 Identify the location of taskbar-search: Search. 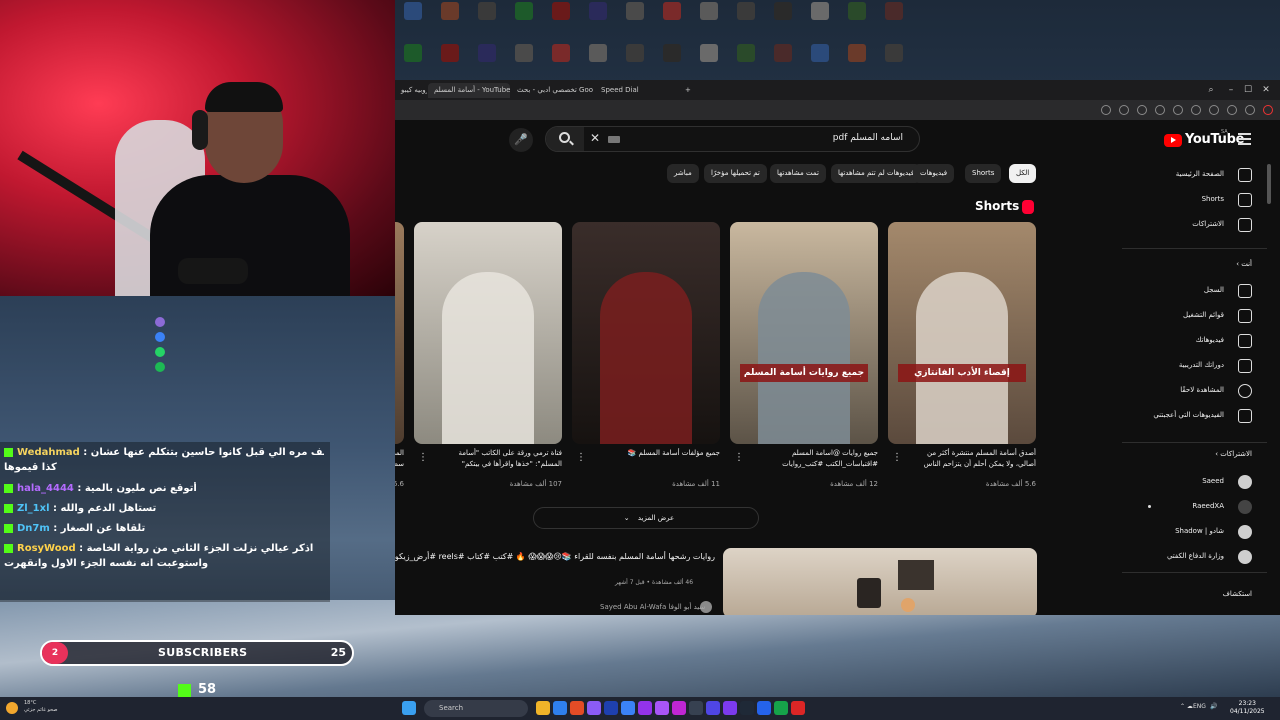
(476, 708).